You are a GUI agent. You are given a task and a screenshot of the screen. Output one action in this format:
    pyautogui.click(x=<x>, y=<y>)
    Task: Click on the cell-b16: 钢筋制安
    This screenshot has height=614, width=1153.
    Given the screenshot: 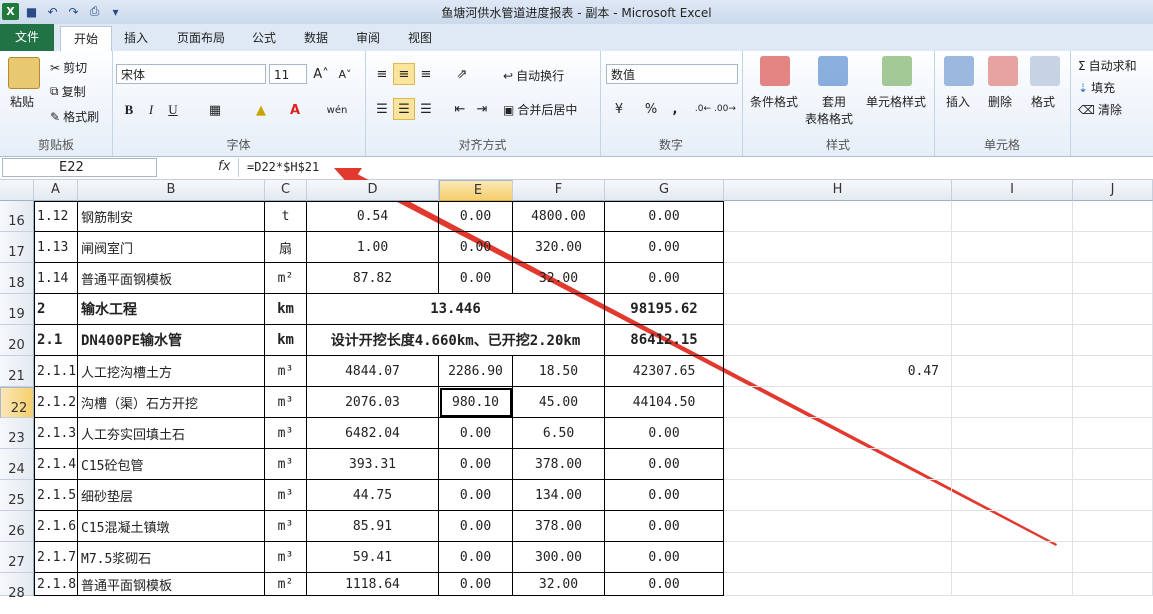 What is the action you would take?
    pyautogui.click(x=171, y=216)
    